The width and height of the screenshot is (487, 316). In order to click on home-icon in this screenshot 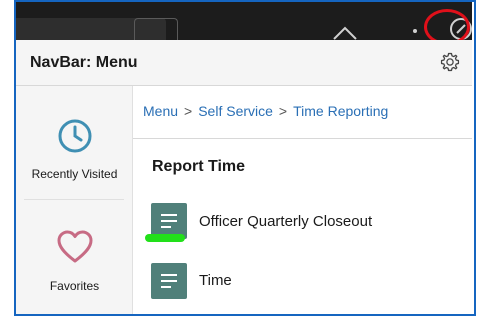, I will do `click(345, 32)`.